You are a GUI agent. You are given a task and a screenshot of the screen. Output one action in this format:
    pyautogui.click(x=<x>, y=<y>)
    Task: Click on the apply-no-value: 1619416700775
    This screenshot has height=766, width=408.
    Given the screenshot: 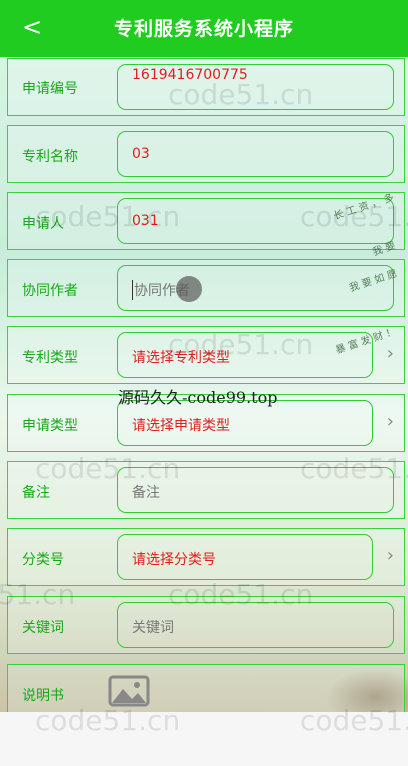 What is the action you would take?
    pyautogui.click(x=190, y=75)
    